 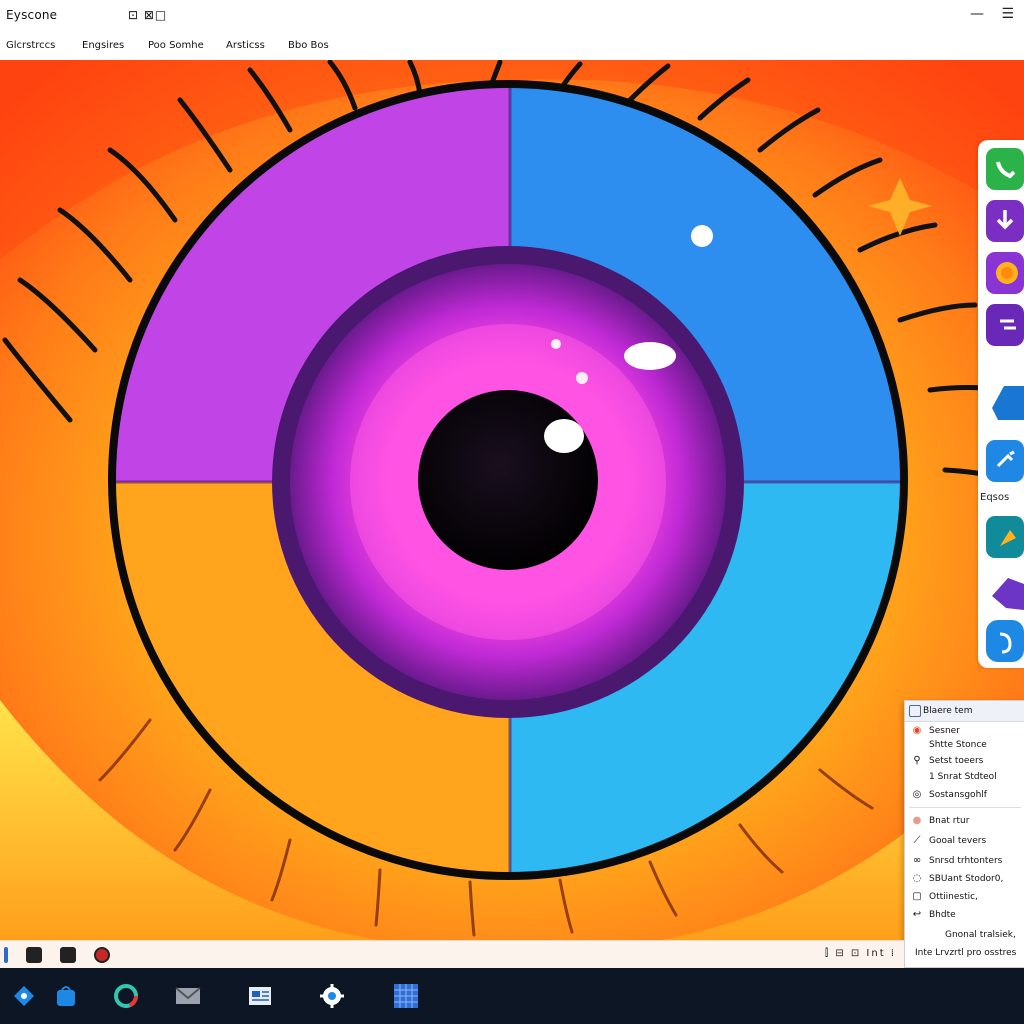 What do you see at coordinates (564, 436) in the screenshot?
I see `highlight-pupil` at bounding box center [564, 436].